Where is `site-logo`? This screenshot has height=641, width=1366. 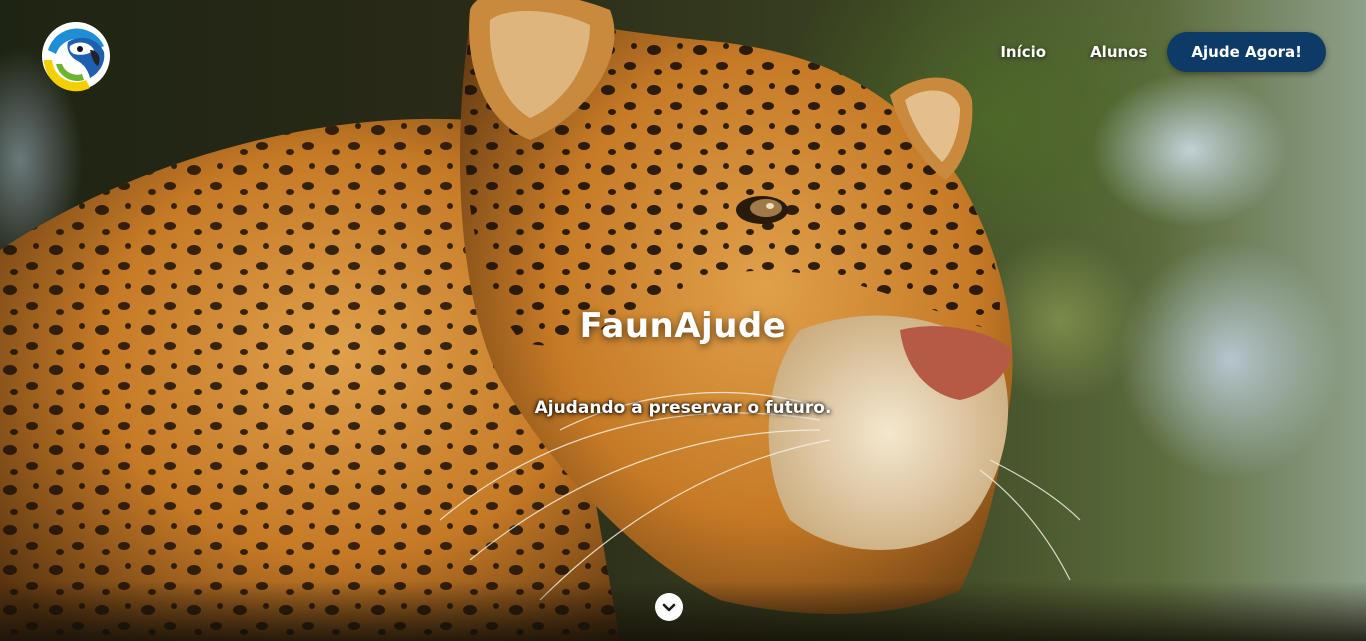
site-logo is located at coordinates (76, 56).